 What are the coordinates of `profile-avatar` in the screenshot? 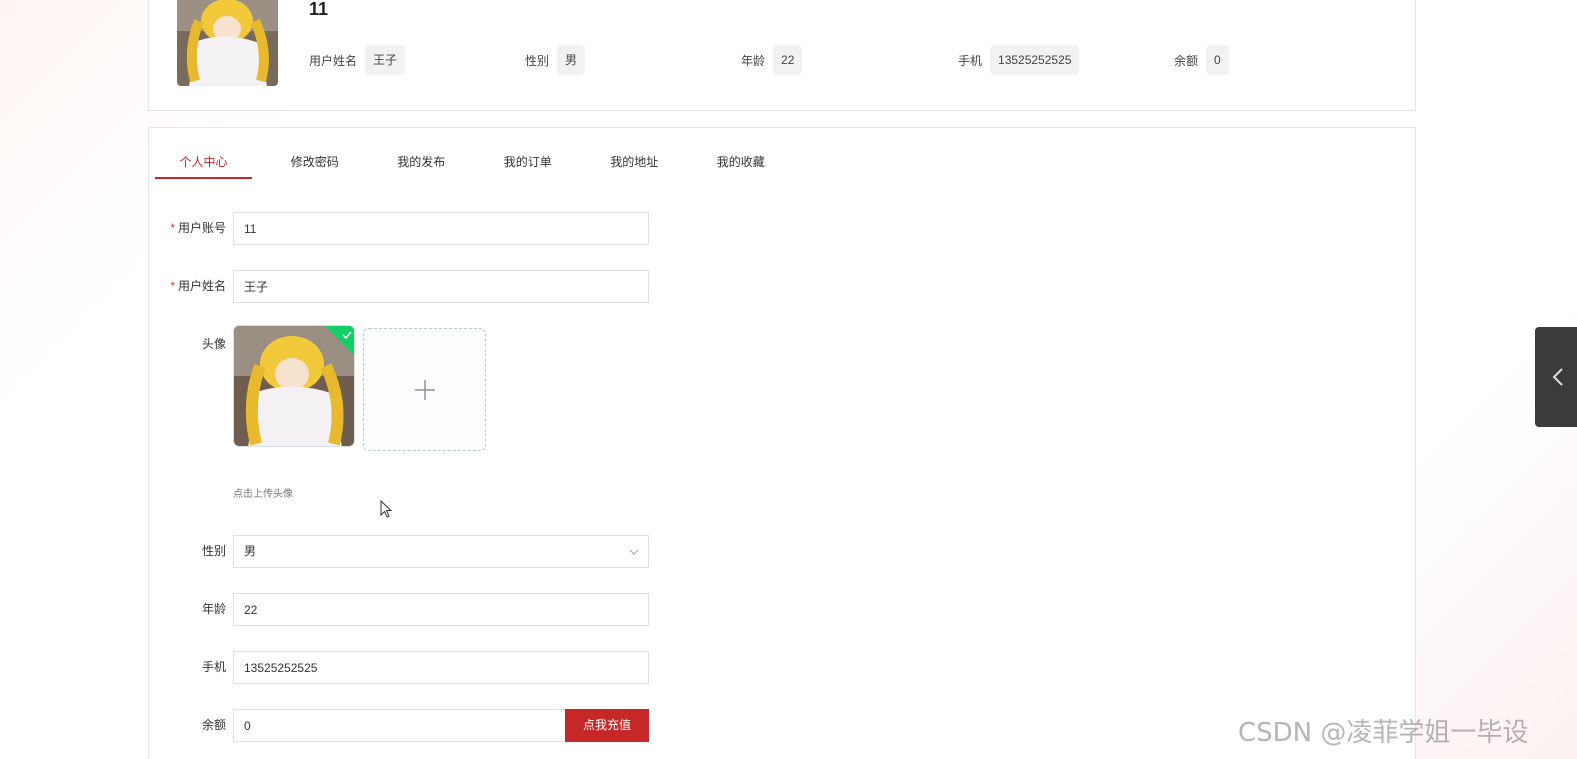 It's located at (227, 43).